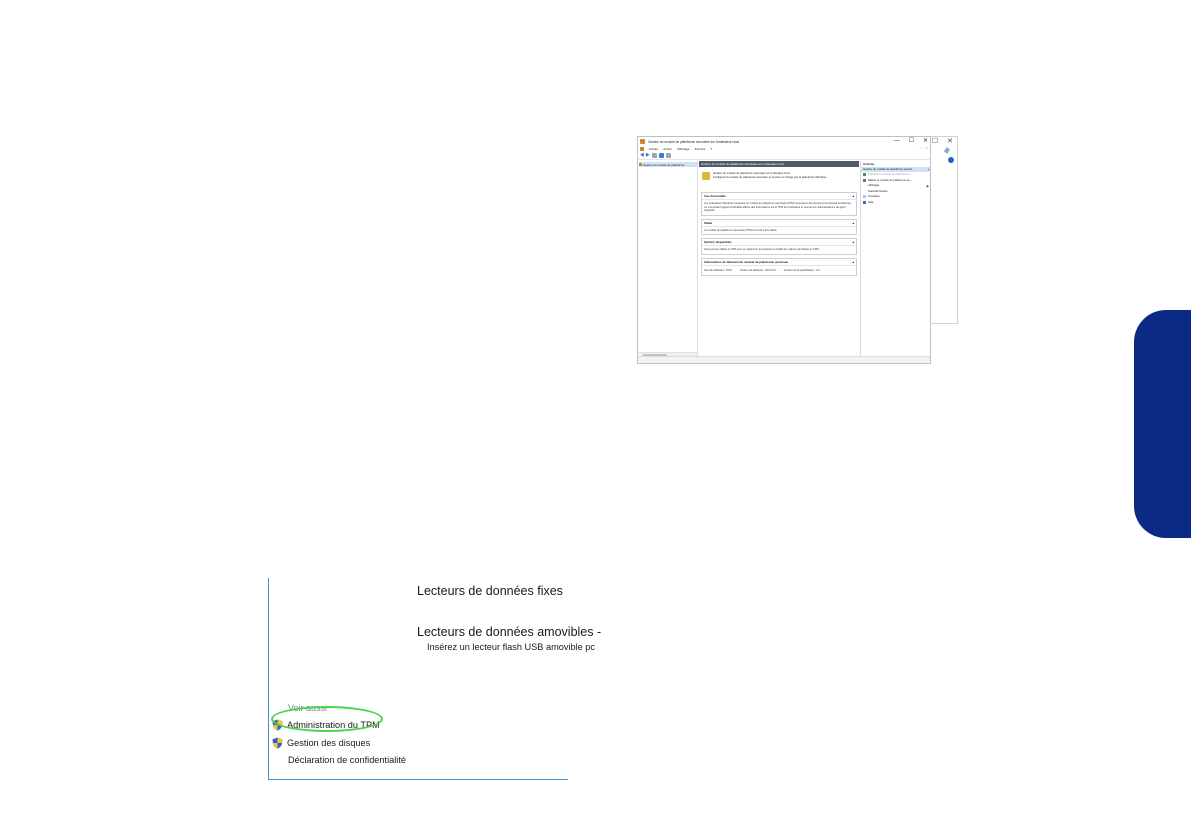 The width and height of the screenshot is (1191, 839). I want to click on background-window-buttons: ☐ ✕, so click(942, 142).